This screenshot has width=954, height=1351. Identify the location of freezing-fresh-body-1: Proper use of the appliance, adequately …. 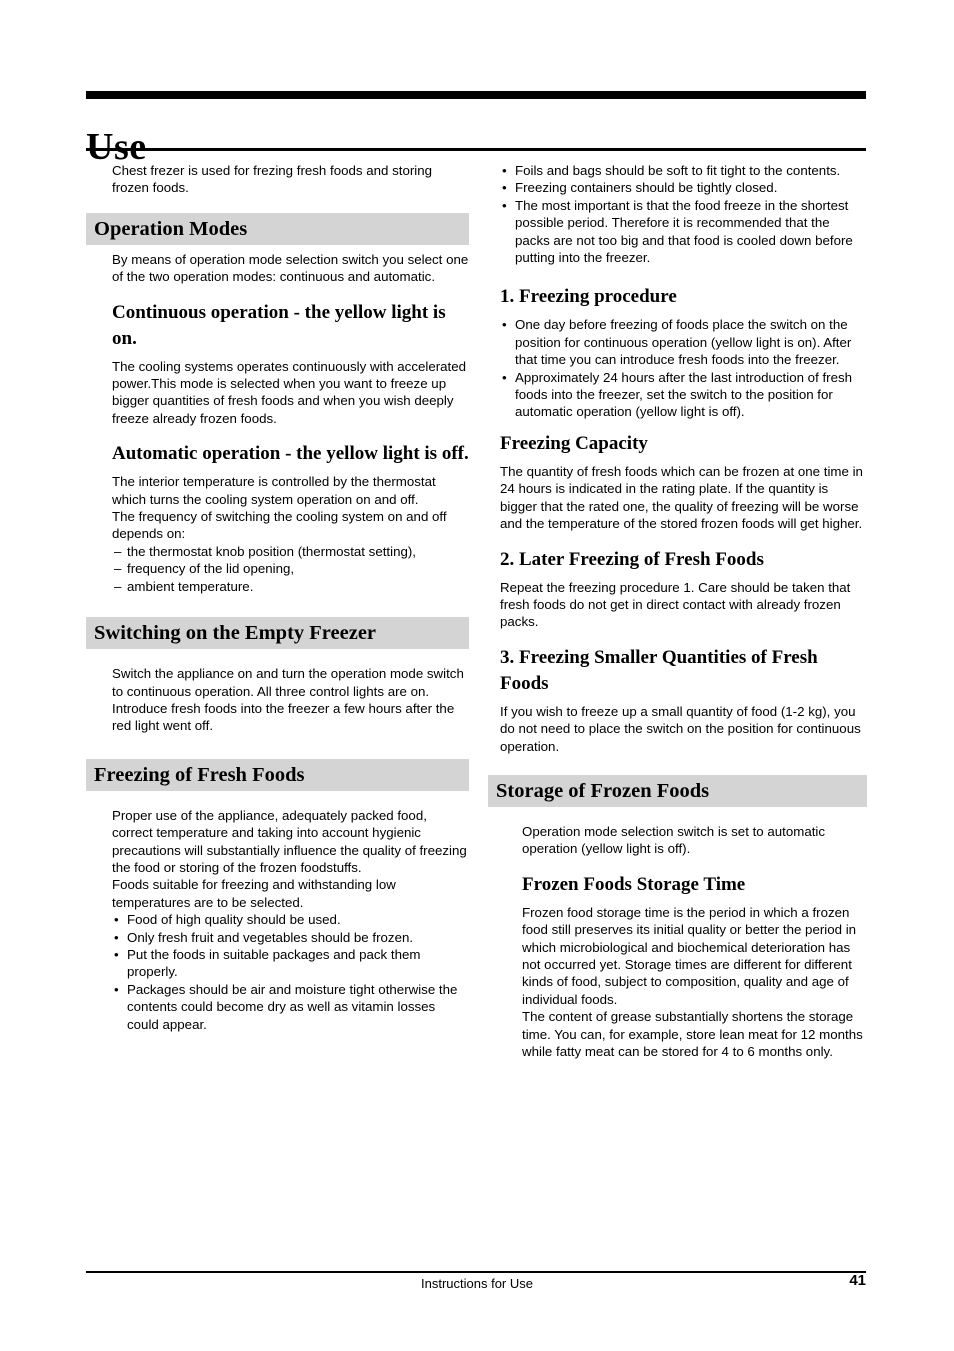
(289, 841).